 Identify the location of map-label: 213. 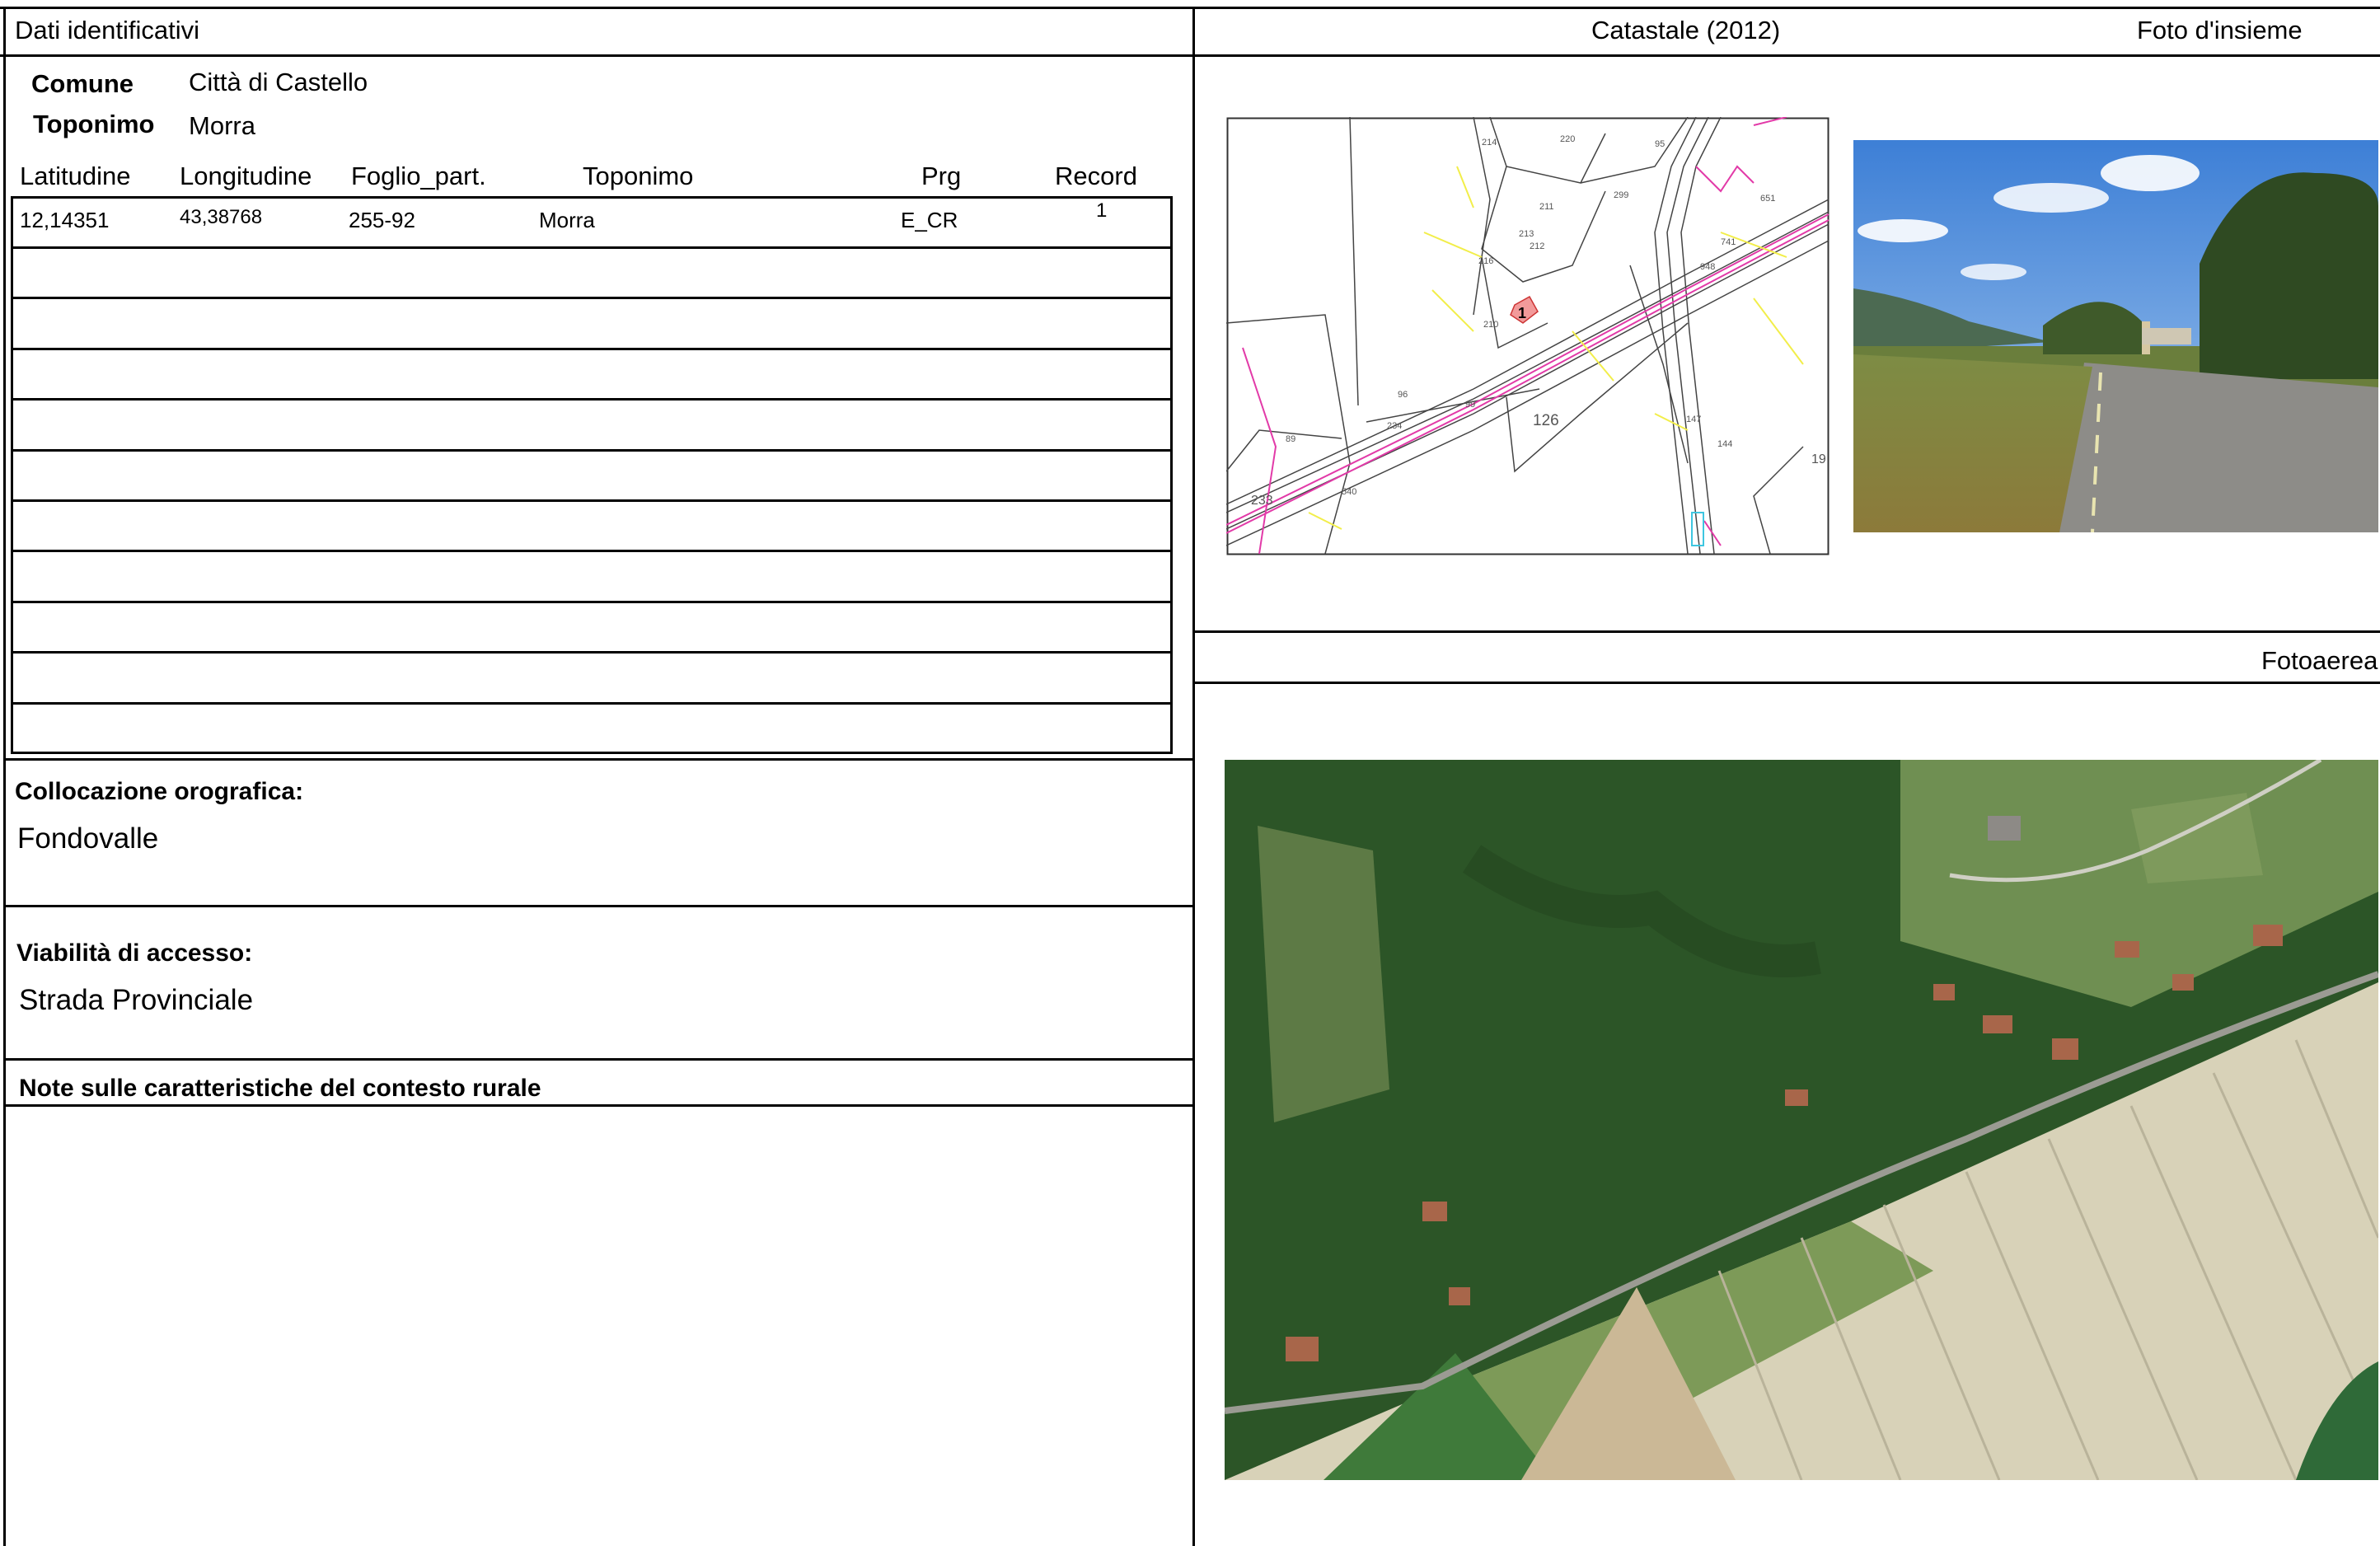
(1526, 234).